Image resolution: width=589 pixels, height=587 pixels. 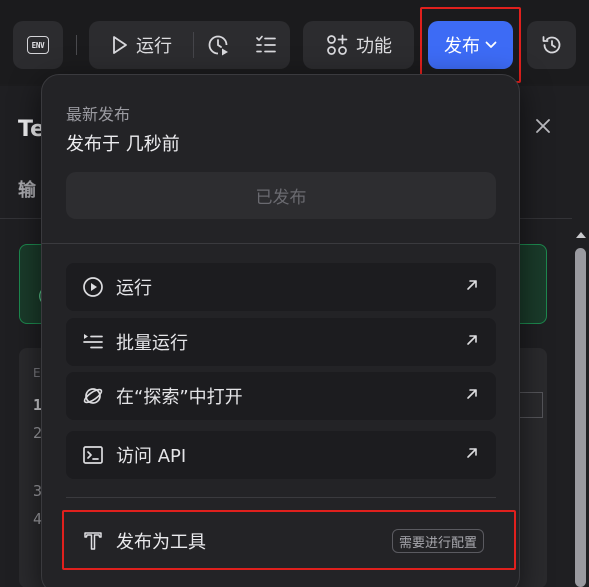 What do you see at coordinates (281, 455) in the screenshot?
I see `menu-item-access-api: 访问 API` at bounding box center [281, 455].